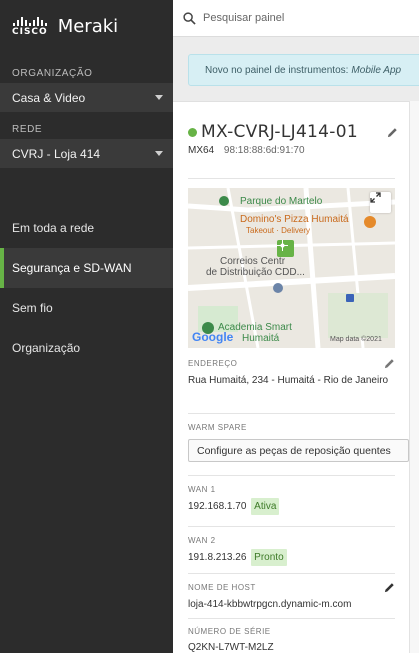 The image size is (419, 653). What do you see at coordinates (52, 73) in the screenshot?
I see `organization-label: ORGANIZAÇÃO` at bounding box center [52, 73].